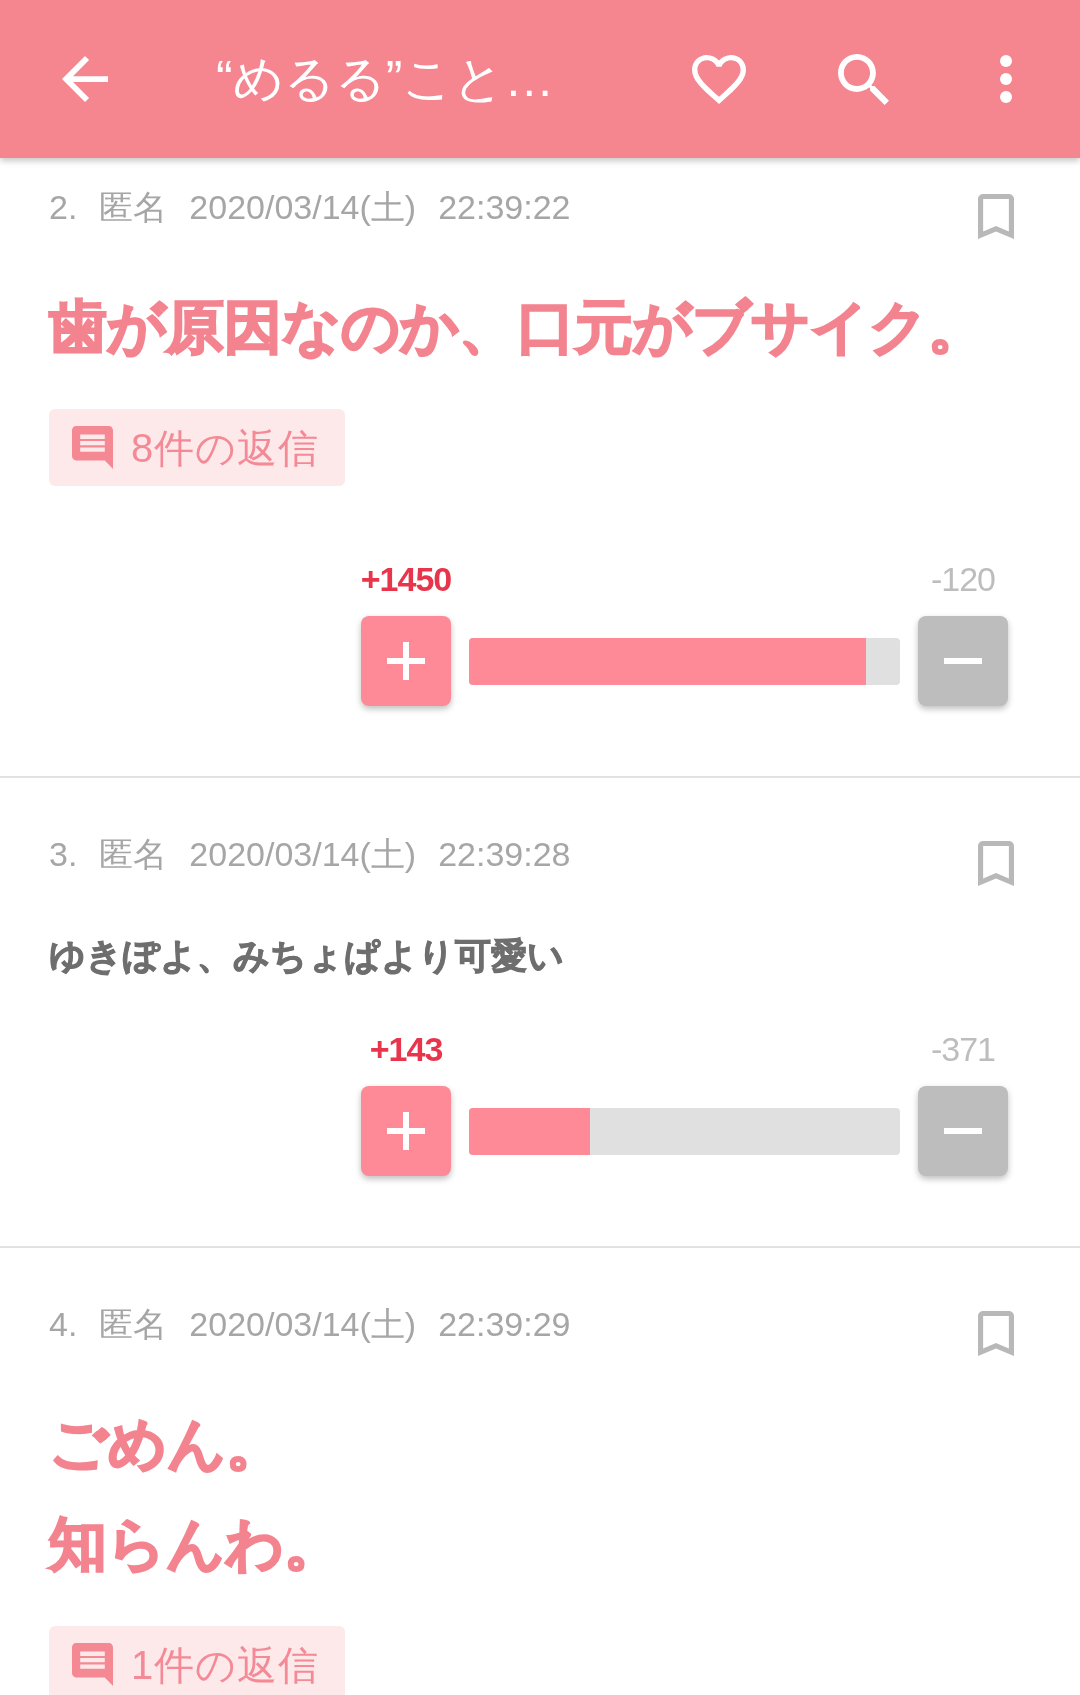 The image size is (1080, 1695). Describe the element at coordinates (197, 447) in the screenshot. I see `replies-button: 8件の返信` at that location.